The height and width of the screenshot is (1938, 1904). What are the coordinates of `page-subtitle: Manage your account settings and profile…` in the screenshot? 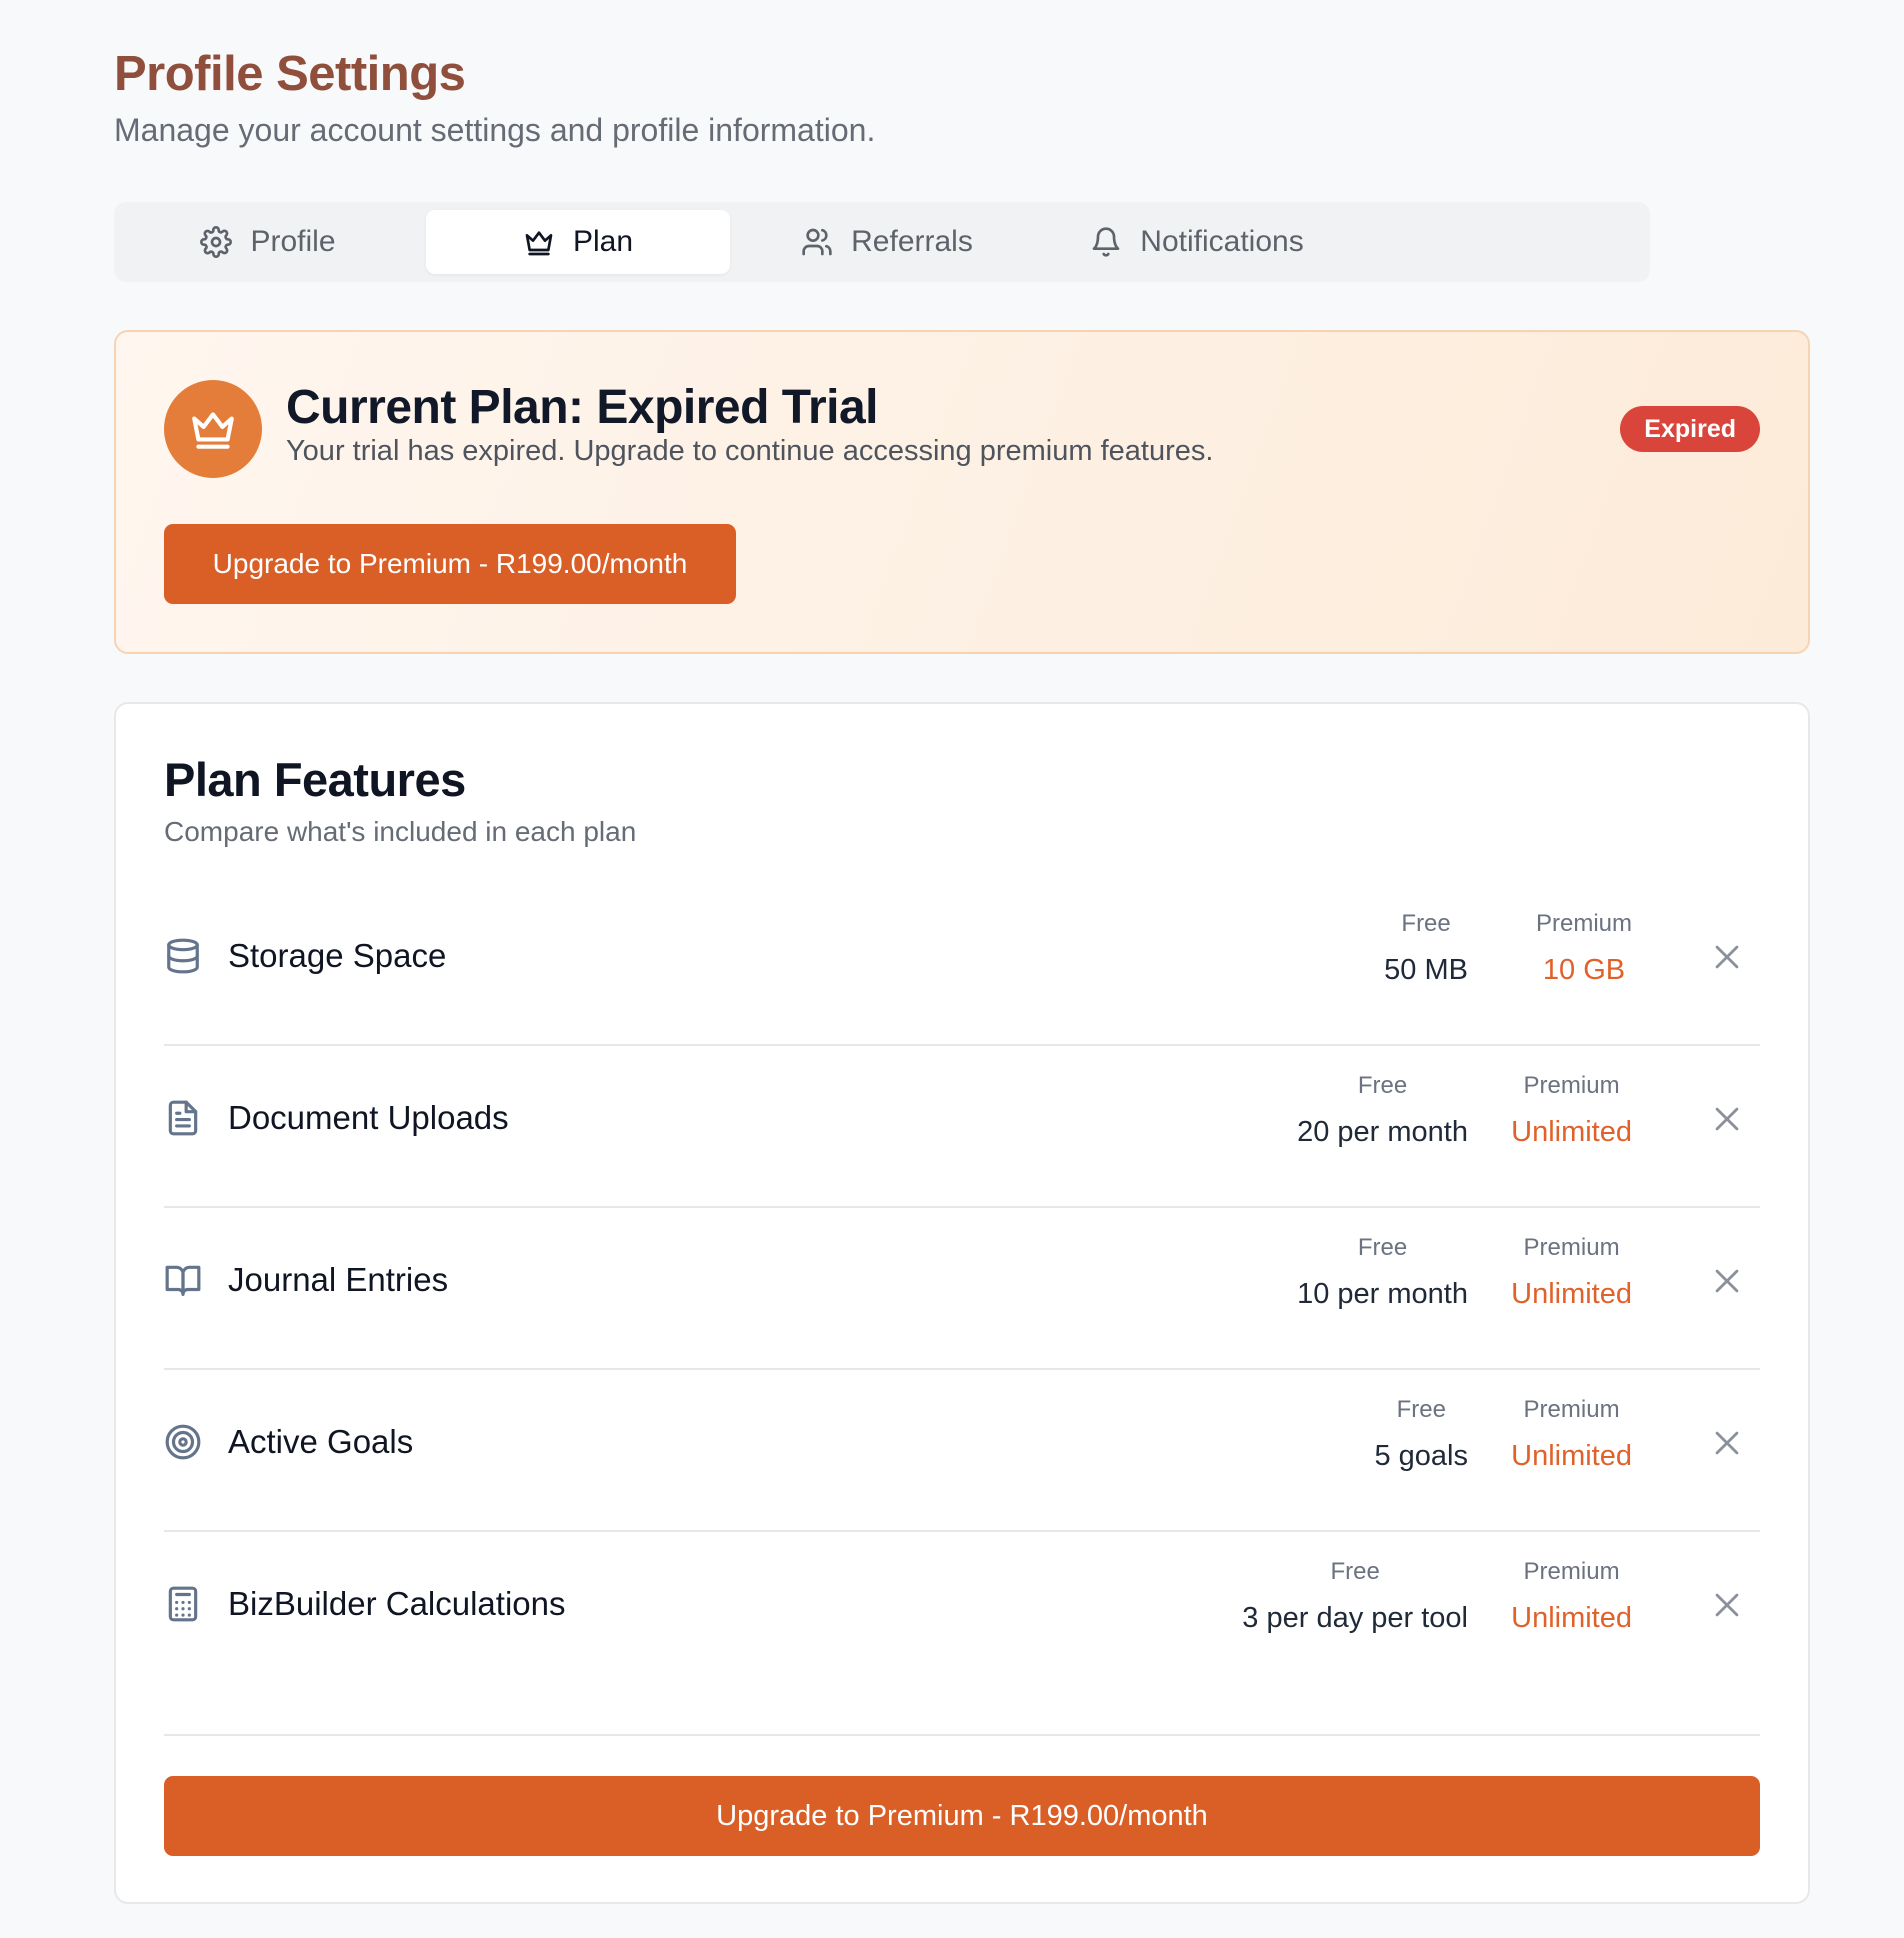 It's located at (495, 130).